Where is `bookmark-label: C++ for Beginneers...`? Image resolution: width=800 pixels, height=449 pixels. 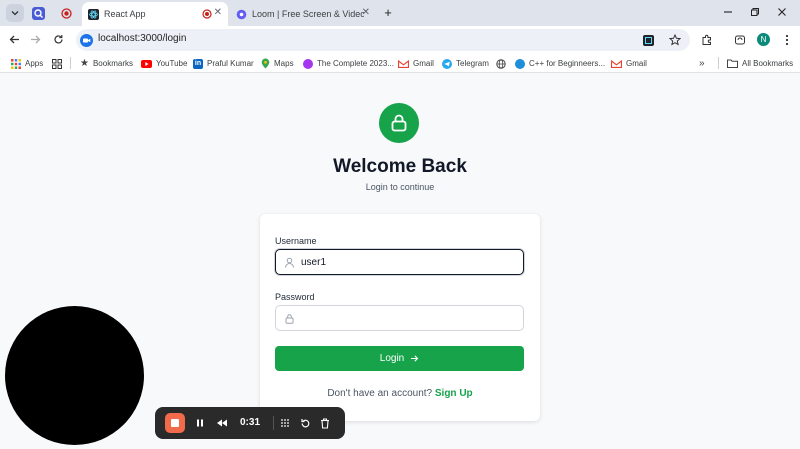
bookmark-label: C++ for Beginneers... is located at coordinates (567, 63).